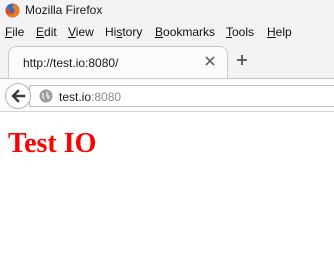 Image resolution: width=334 pixels, height=280 pixels. What do you see at coordinates (279, 32) in the screenshot?
I see `menu-help: Help` at bounding box center [279, 32].